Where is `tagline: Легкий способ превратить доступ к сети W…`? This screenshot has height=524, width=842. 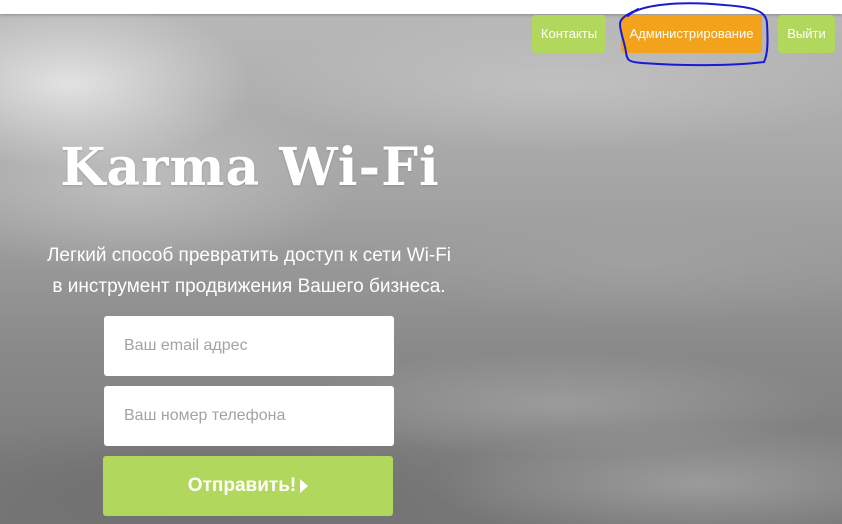
tagline: Легкий способ превратить доступ к сети W… is located at coordinates (249, 271).